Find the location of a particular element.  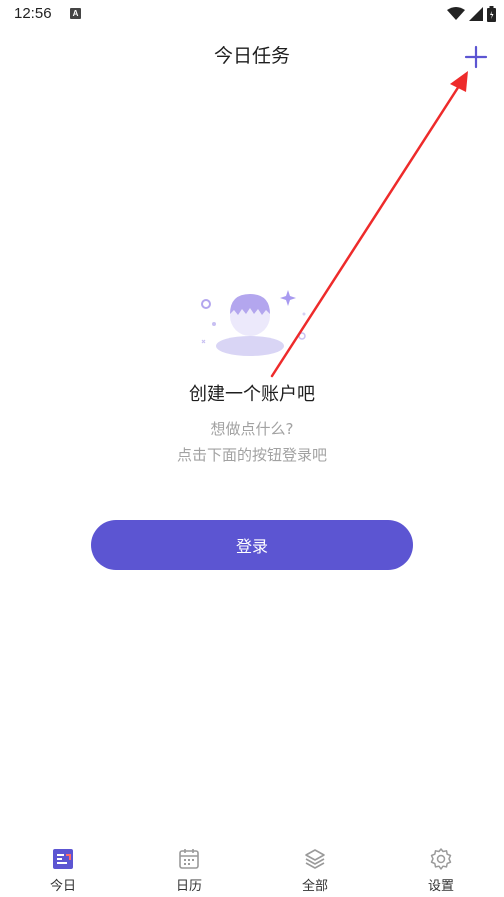

gear-icon is located at coordinates (441, 859).